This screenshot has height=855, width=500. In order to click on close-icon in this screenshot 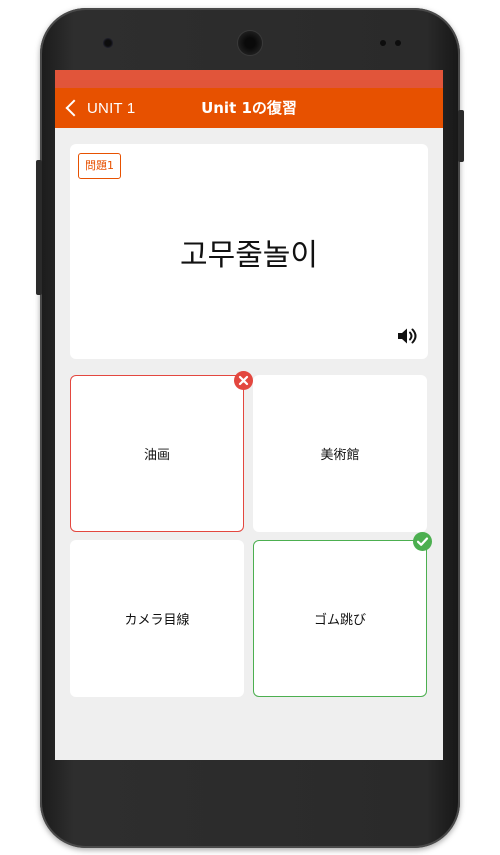, I will do `click(243, 380)`.